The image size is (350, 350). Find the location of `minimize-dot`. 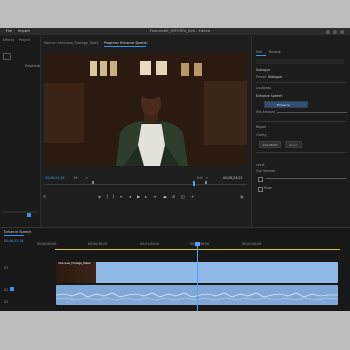

minimize-dot is located at coordinates (328, 31).